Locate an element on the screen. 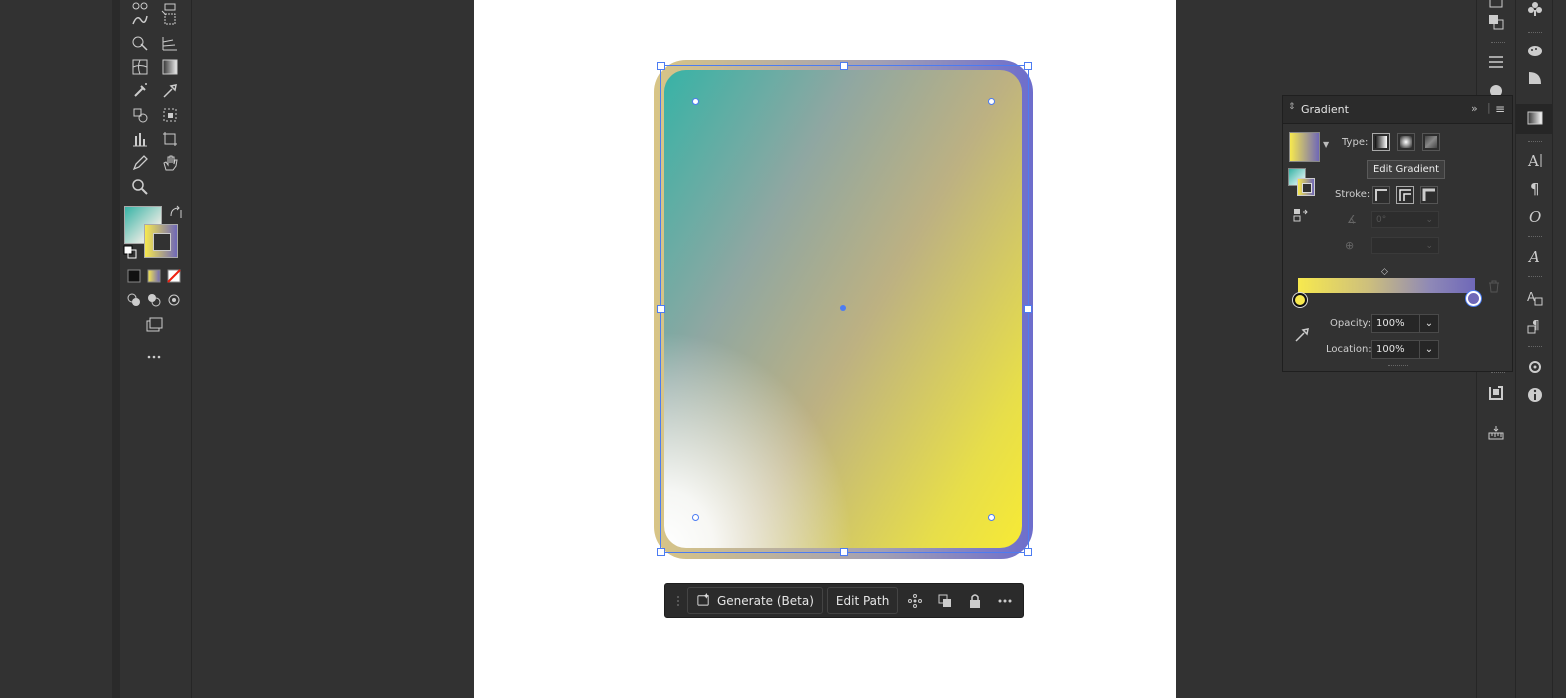 This screenshot has width=1566, height=698. handle-middle-right is located at coordinates (1028, 309).